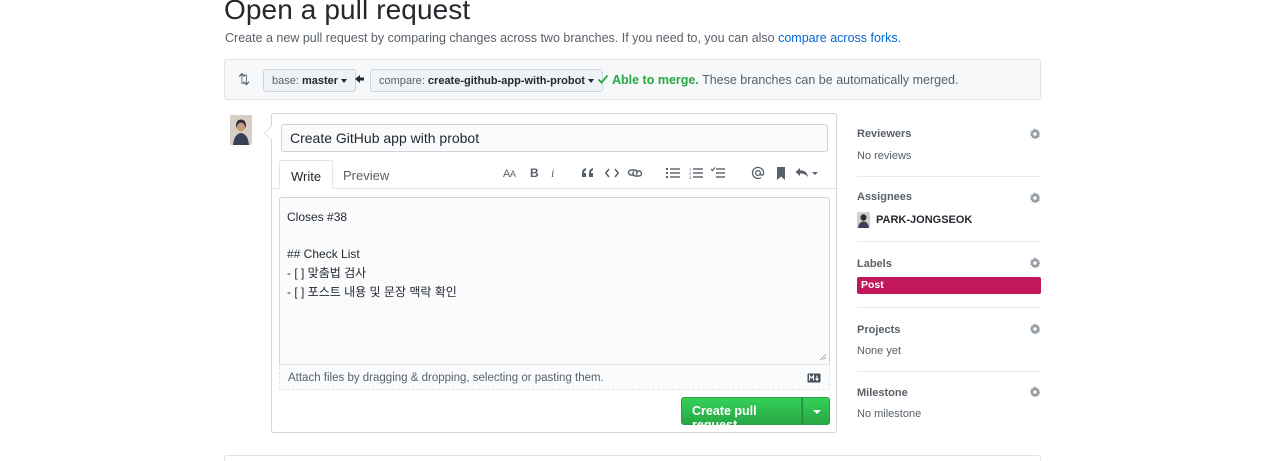 Image resolution: width=1266 pixels, height=461 pixels. What do you see at coordinates (889, 414) in the screenshot?
I see `milestone-value: No milestone` at bounding box center [889, 414].